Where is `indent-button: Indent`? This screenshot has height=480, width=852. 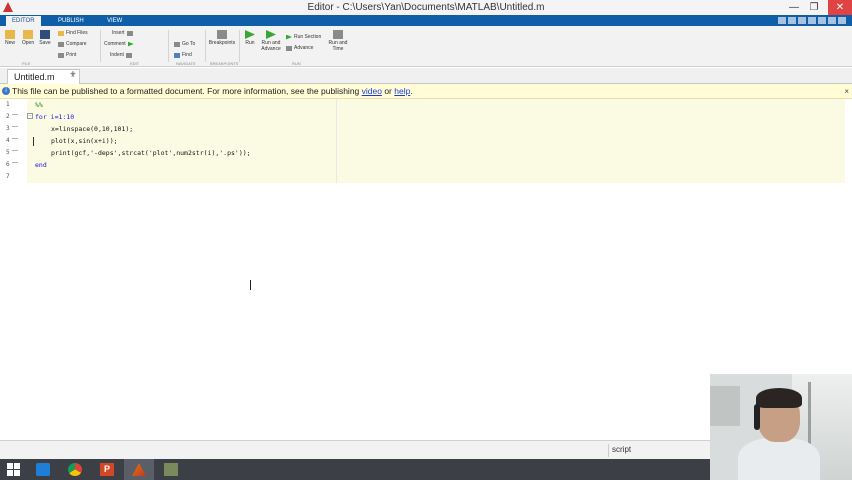
indent-button: Indent is located at coordinates (121, 55).